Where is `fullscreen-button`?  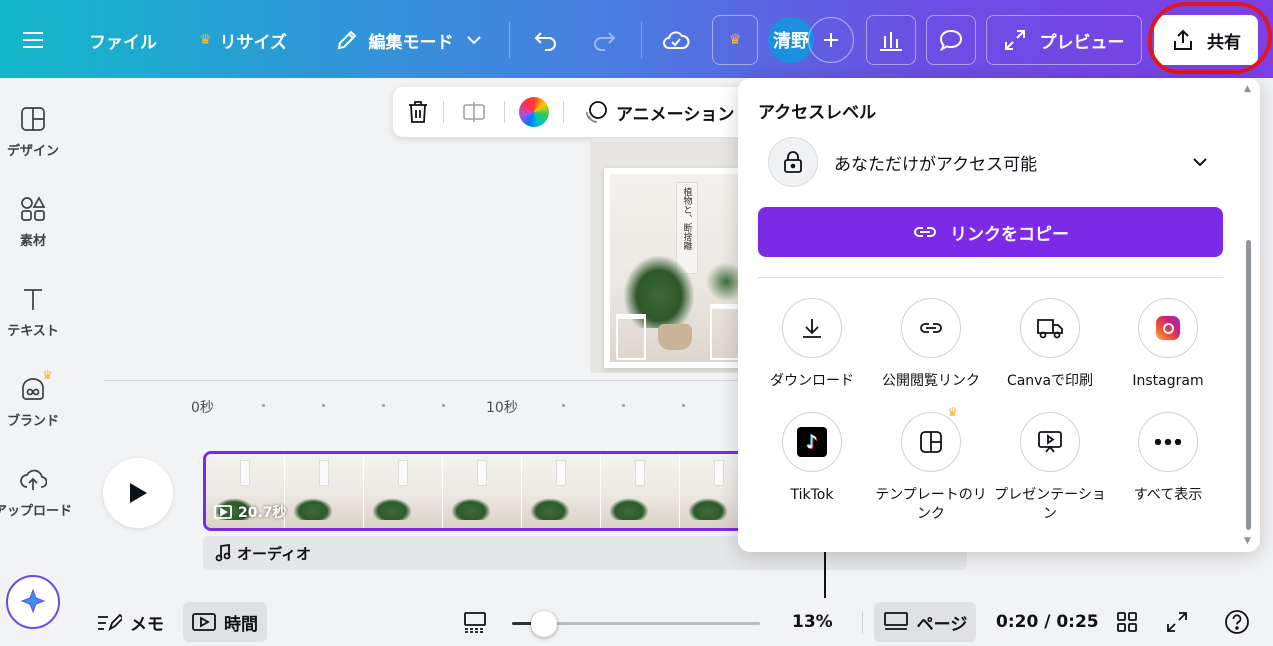 fullscreen-button is located at coordinates (1177, 622).